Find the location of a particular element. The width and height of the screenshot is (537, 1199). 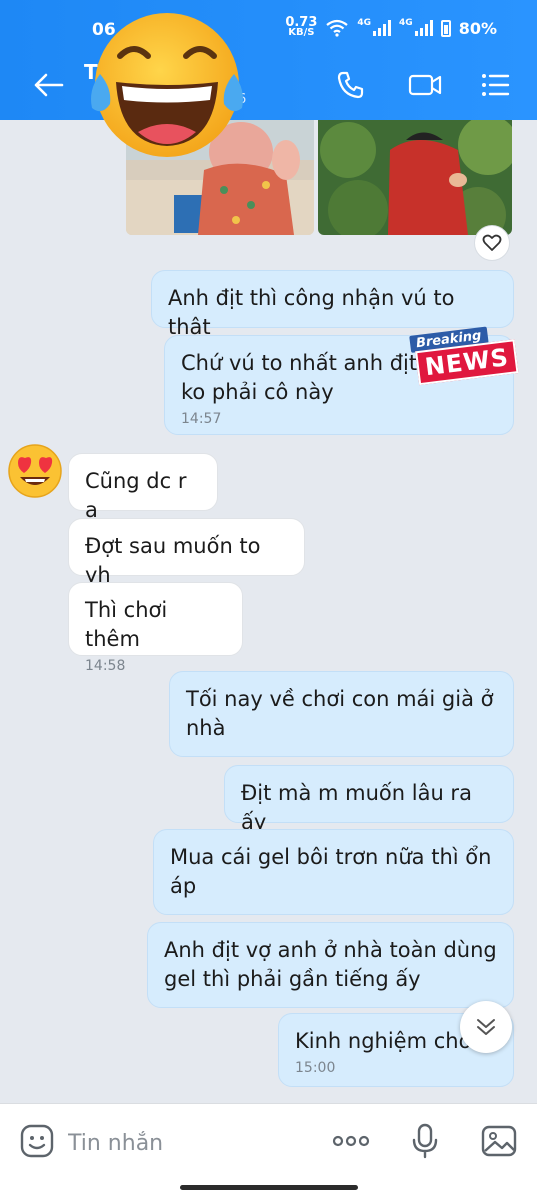

microphone-icon is located at coordinates (425, 1141).